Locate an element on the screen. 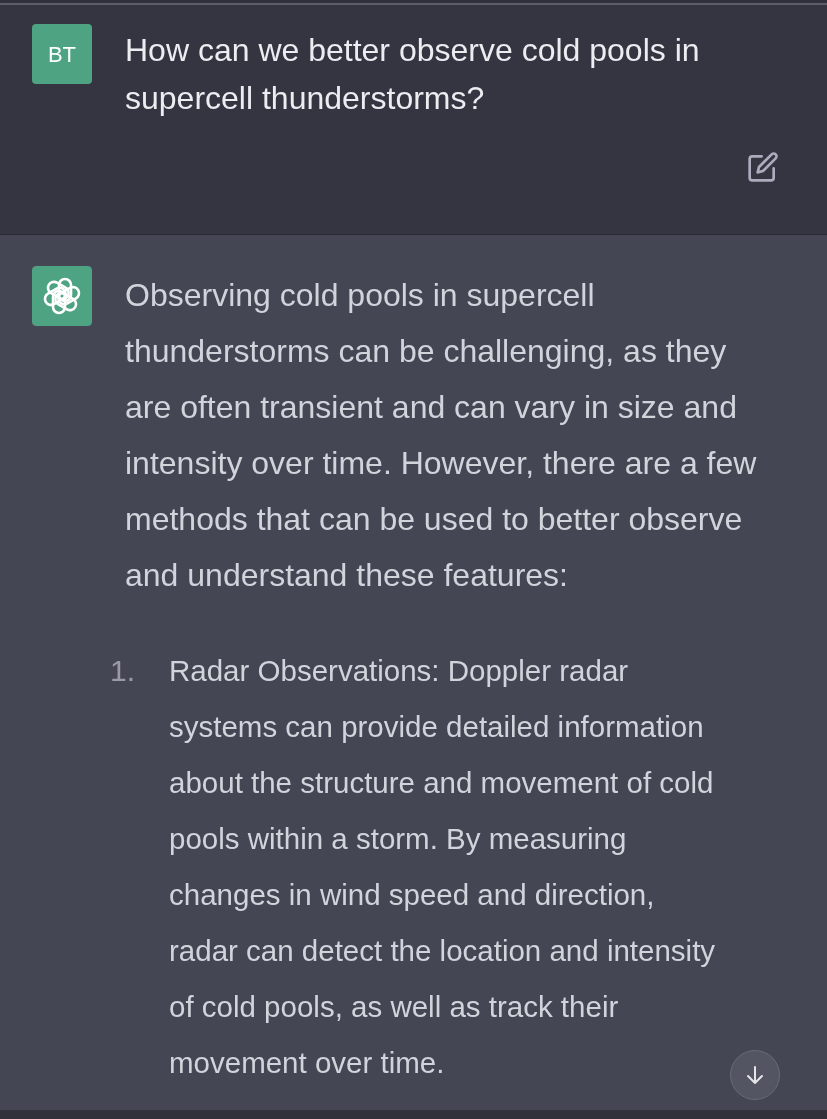  user-question: How can we better observe cold pools in supercell thunderstorms? is located at coordinates (413, 74).